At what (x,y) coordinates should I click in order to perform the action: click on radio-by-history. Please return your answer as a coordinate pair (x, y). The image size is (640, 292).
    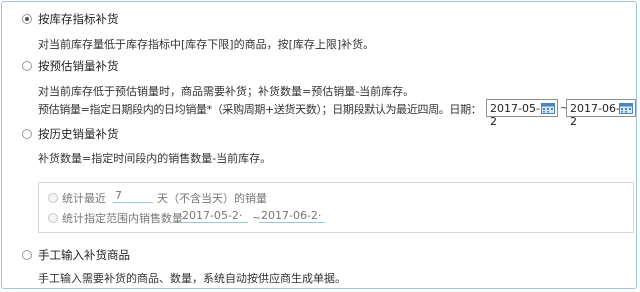
    Looking at the image, I should click on (27, 134).